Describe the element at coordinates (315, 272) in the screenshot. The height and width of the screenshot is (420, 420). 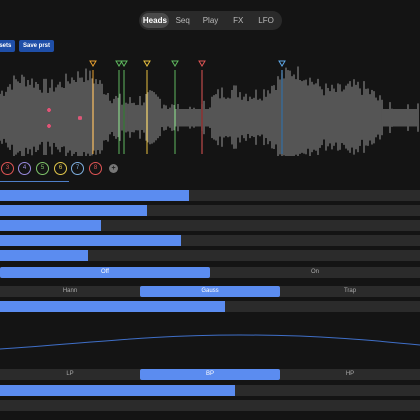
I see `toggle-on-option: On` at that location.